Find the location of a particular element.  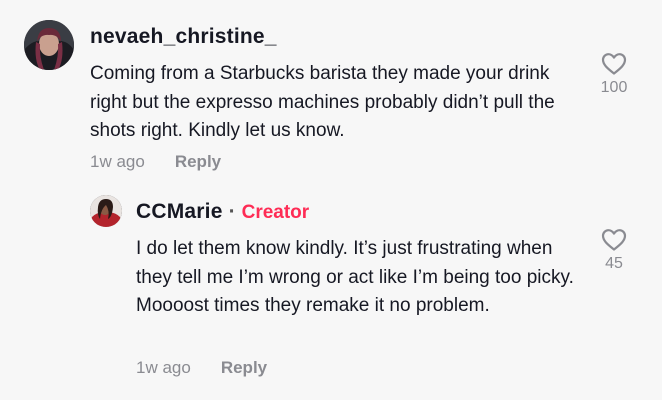

comment-like-button: 100 is located at coordinates (614, 74).